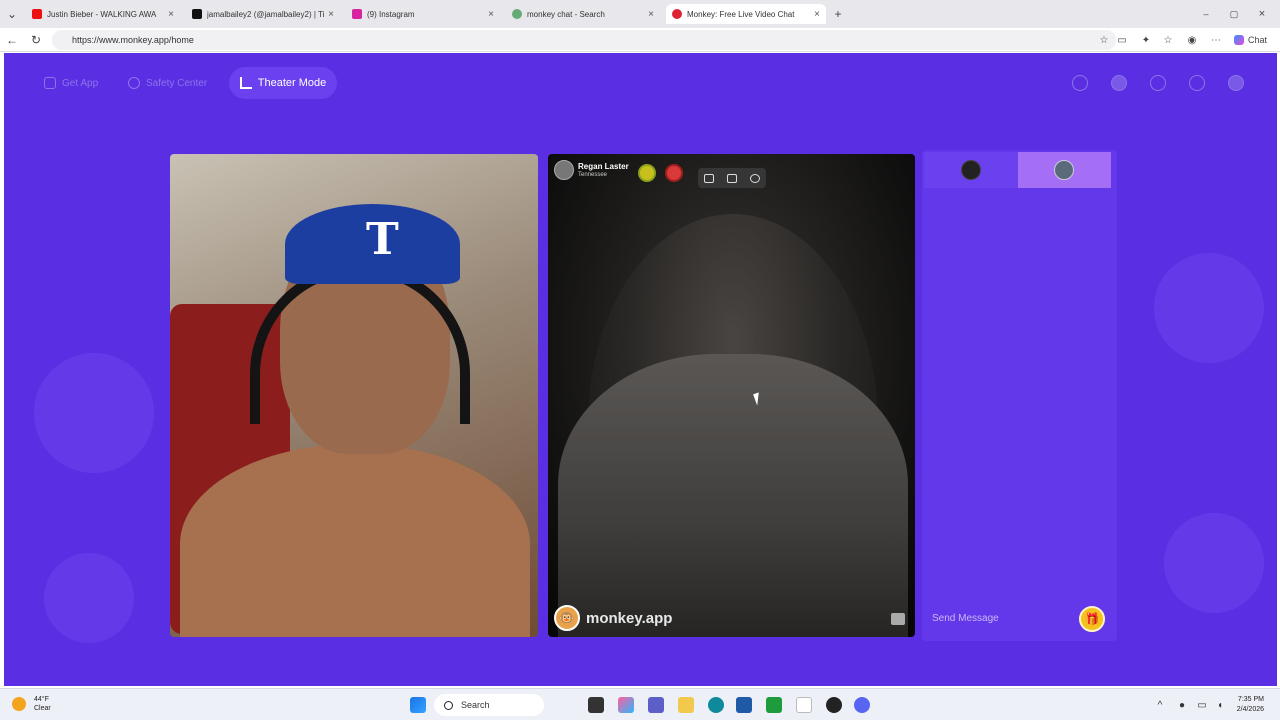  What do you see at coordinates (744, 705) in the screenshot?
I see `store-icon` at bounding box center [744, 705].